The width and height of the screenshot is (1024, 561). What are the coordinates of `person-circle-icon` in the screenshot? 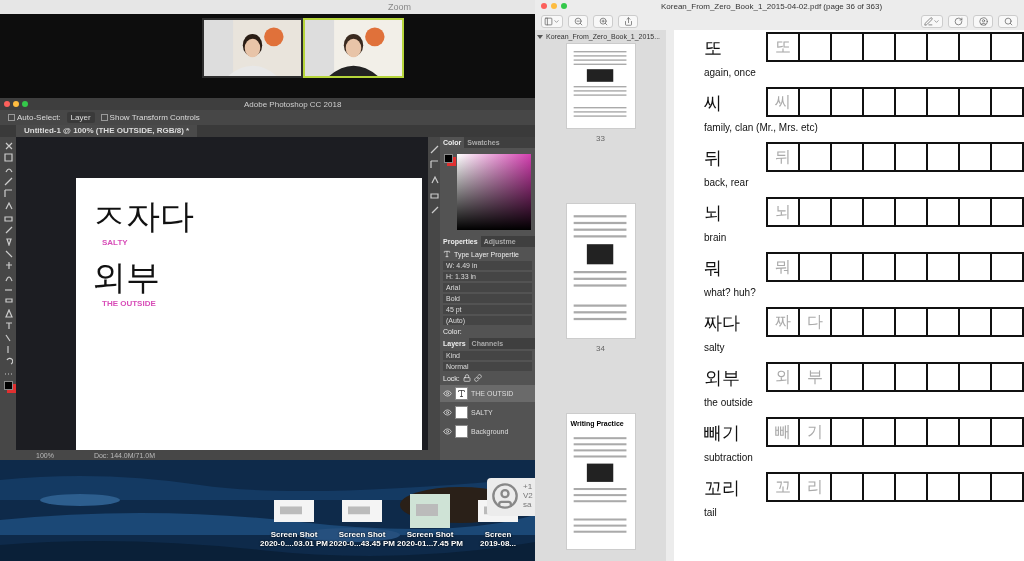 It's located at (983, 21).